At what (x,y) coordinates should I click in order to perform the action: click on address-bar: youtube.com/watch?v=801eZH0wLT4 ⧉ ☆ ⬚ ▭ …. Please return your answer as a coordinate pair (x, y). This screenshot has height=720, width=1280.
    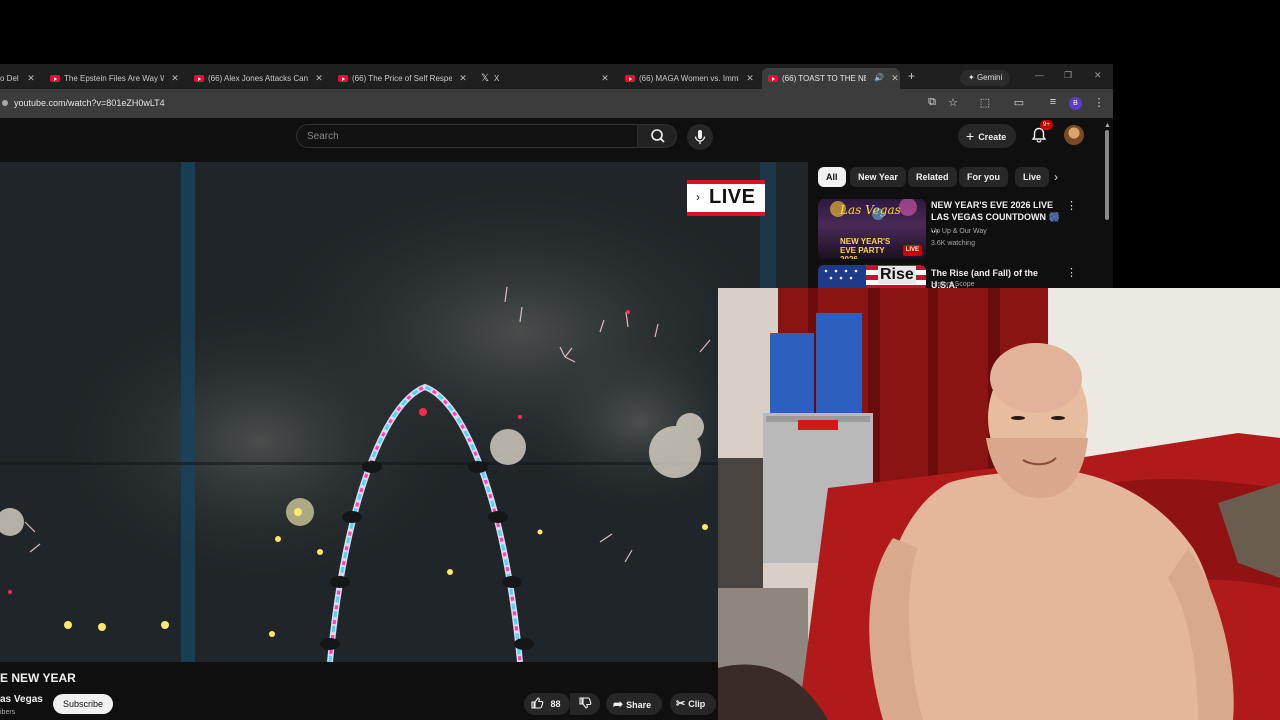
    Looking at the image, I should click on (556, 103).